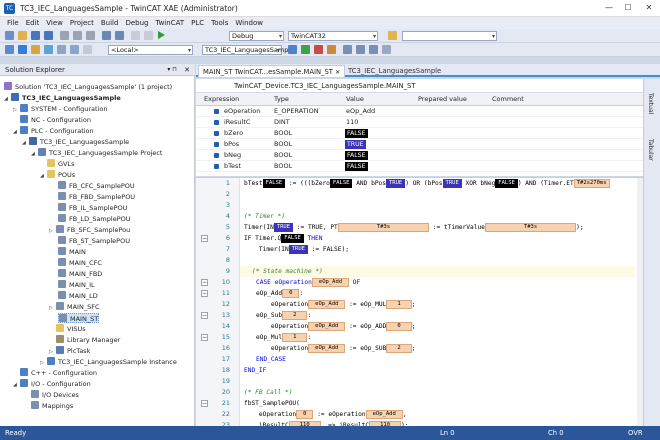  What do you see at coordinates (161, 35) in the screenshot?
I see `start-icon` at bounding box center [161, 35].